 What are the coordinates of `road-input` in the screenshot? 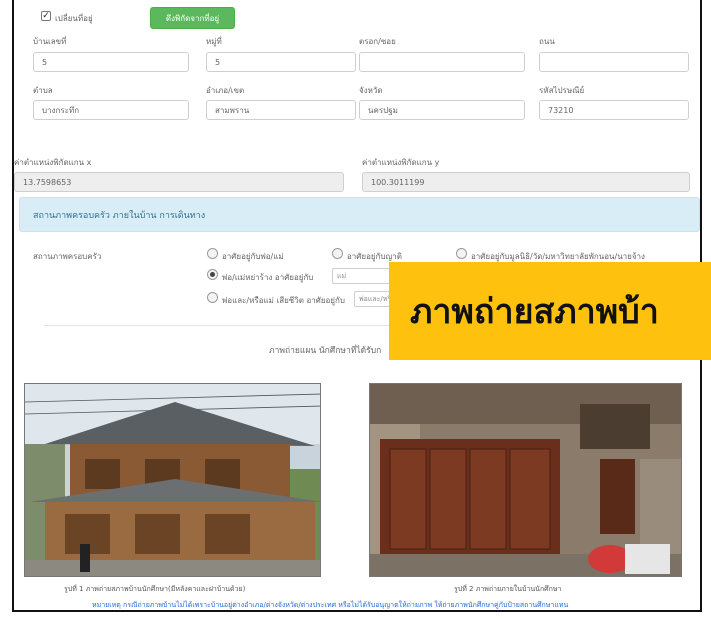 It's located at (614, 62).